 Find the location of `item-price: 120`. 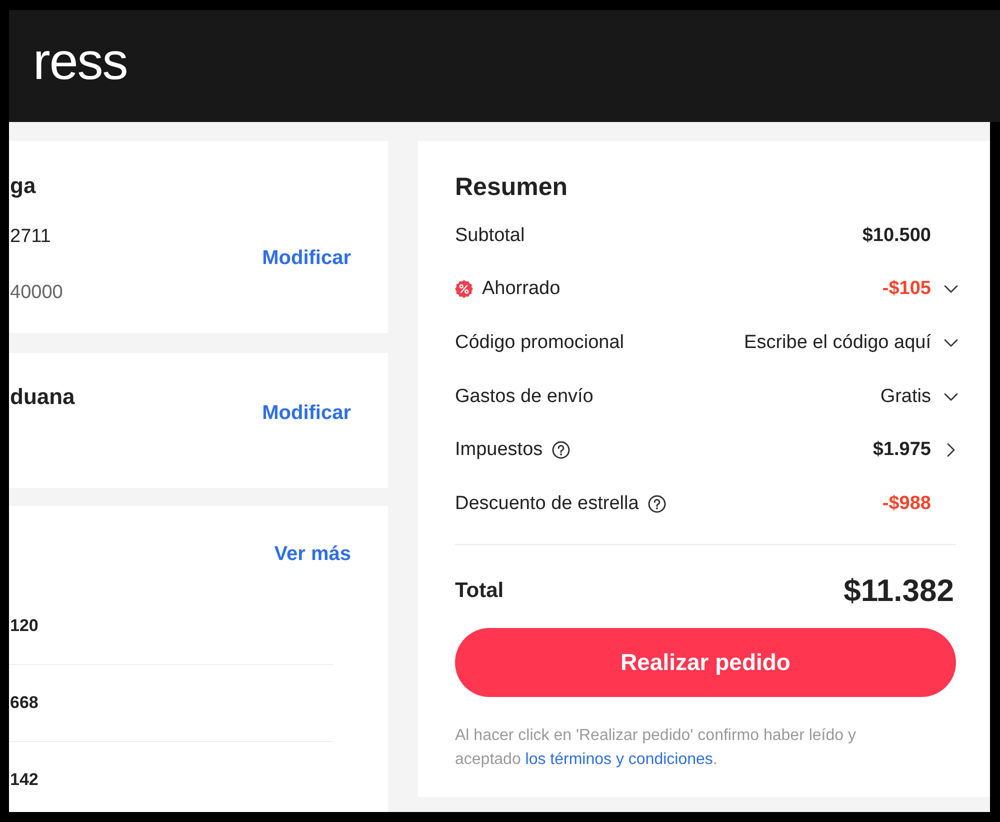

item-price: 120 is located at coordinates (23, 626).